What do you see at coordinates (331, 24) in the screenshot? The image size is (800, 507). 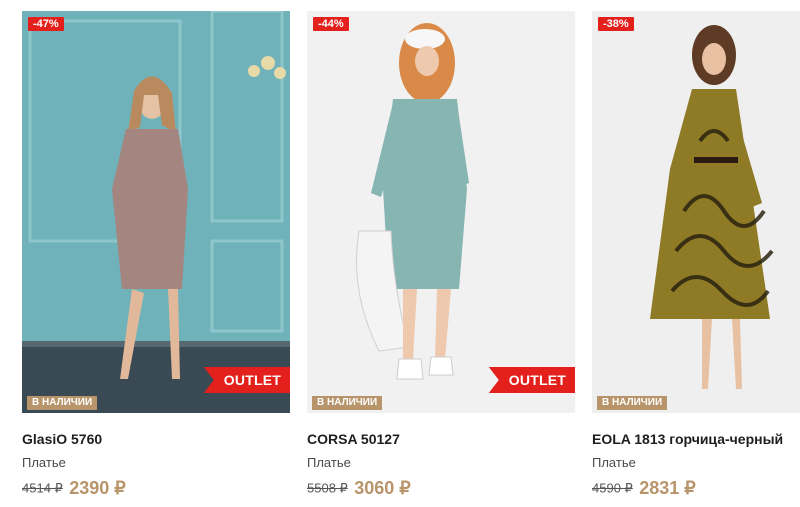 I see `discount-badge: -44%` at bounding box center [331, 24].